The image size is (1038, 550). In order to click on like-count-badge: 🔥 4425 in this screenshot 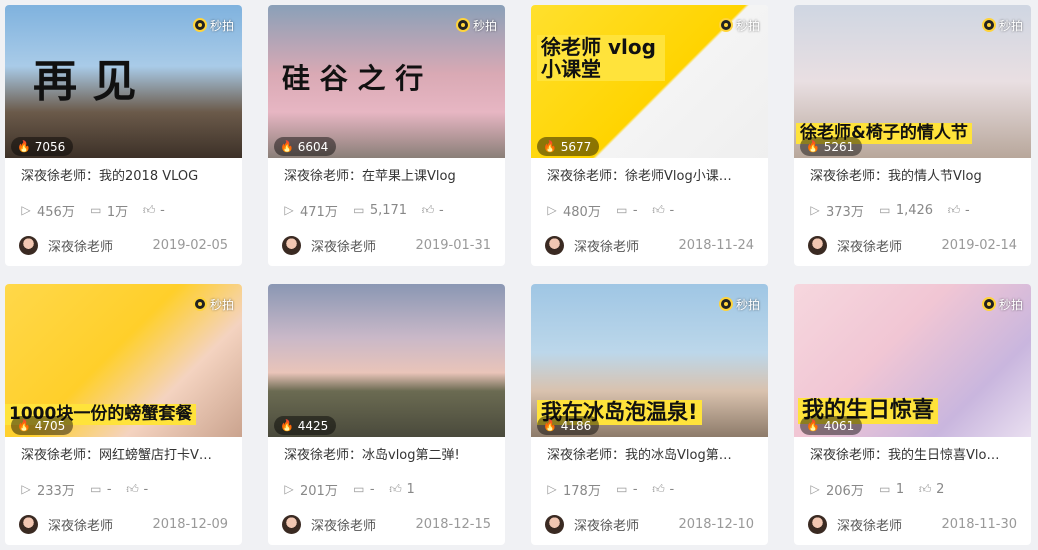, I will do `click(305, 425)`.